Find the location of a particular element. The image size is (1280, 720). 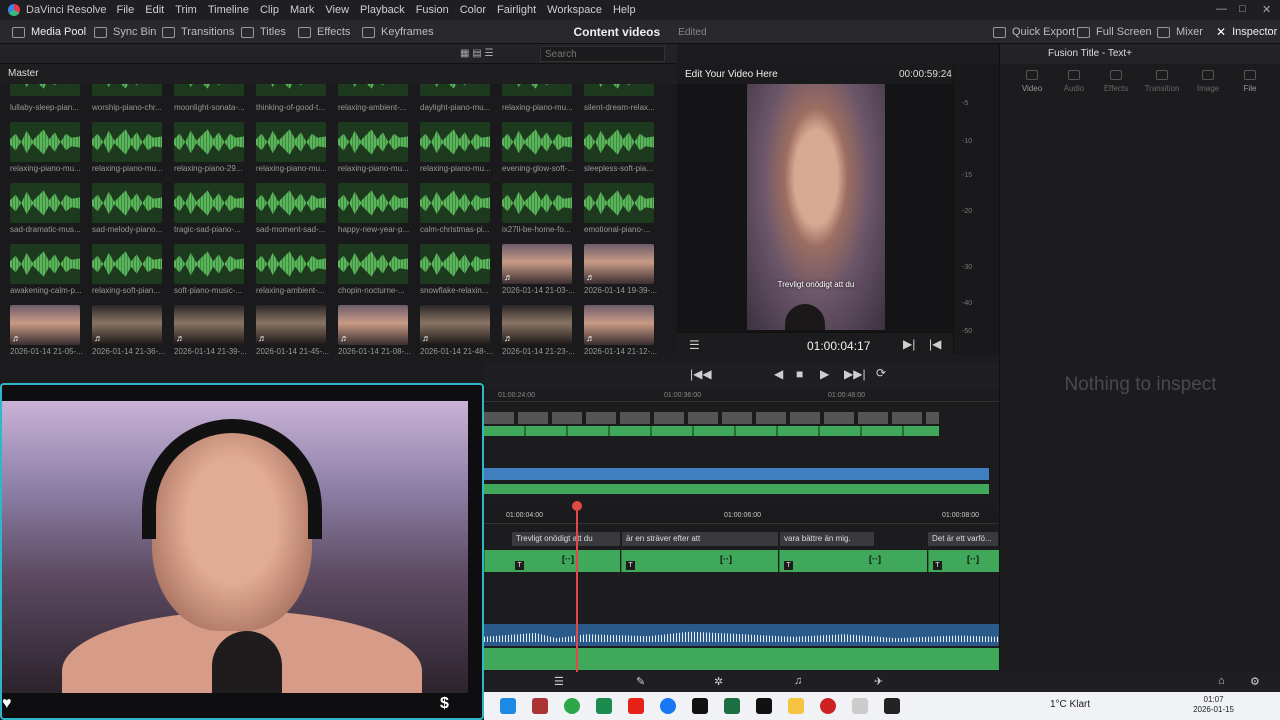

prev-frame-icon: |◀ is located at coordinates (935, 344).